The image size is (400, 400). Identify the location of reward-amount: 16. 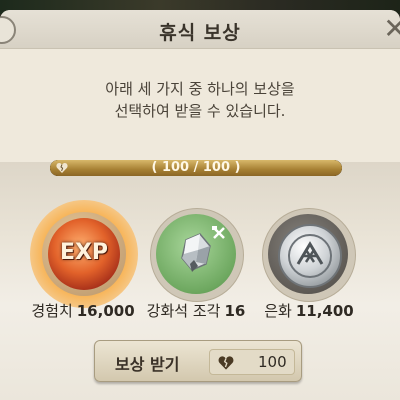
(235, 311).